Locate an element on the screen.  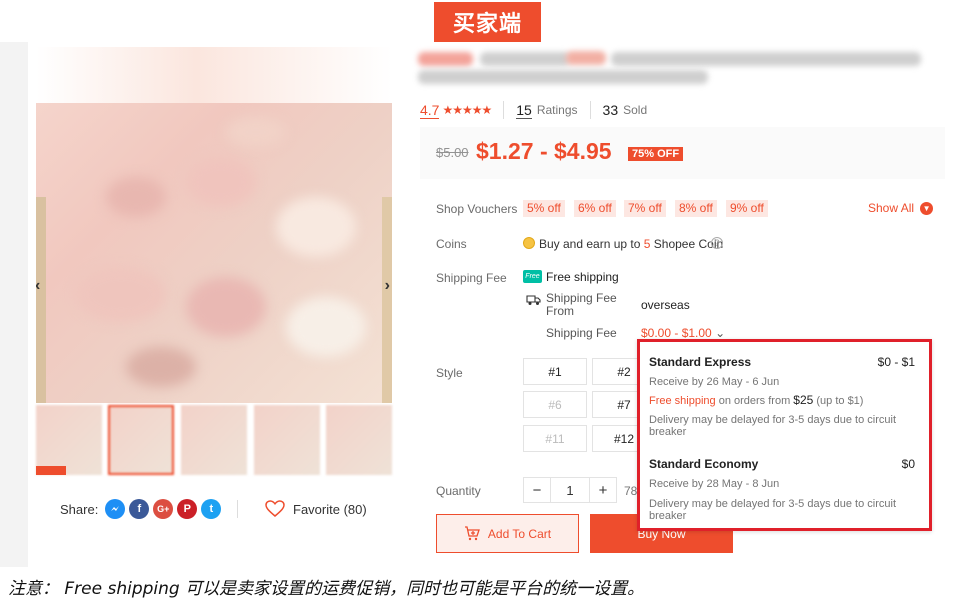
shipping-fee-dropdown: $0.00 - $1.00 ⌄ is located at coordinates (683, 333).